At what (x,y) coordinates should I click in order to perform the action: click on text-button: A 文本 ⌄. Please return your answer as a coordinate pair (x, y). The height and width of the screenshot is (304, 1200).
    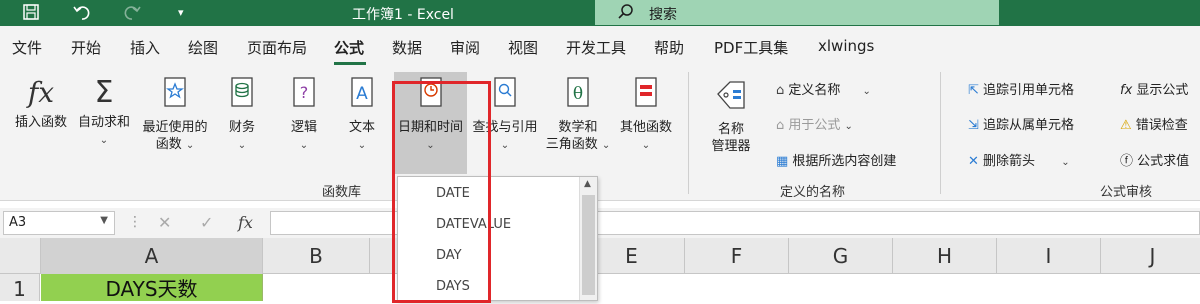
    Looking at the image, I should click on (362, 115).